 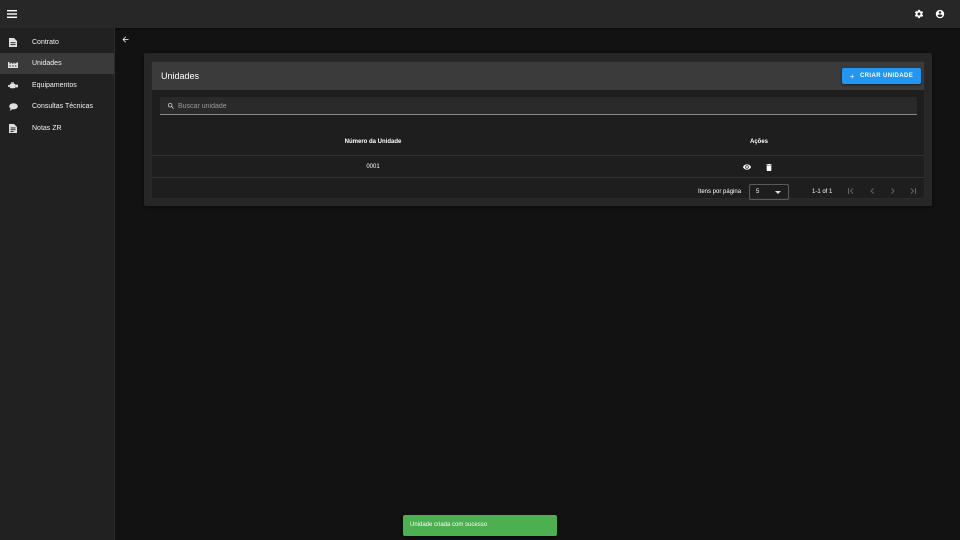 What do you see at coordinates (13, 43) in the screenshot?
I see `document-icon` at bounding box center [13, 43].